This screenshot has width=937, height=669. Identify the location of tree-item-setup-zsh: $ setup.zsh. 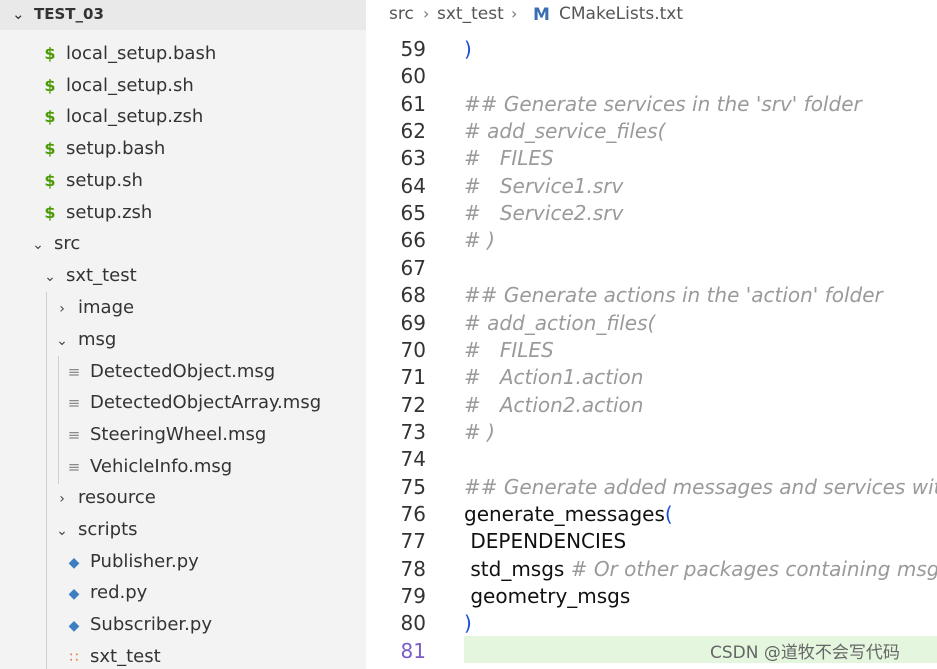
(96, 213).